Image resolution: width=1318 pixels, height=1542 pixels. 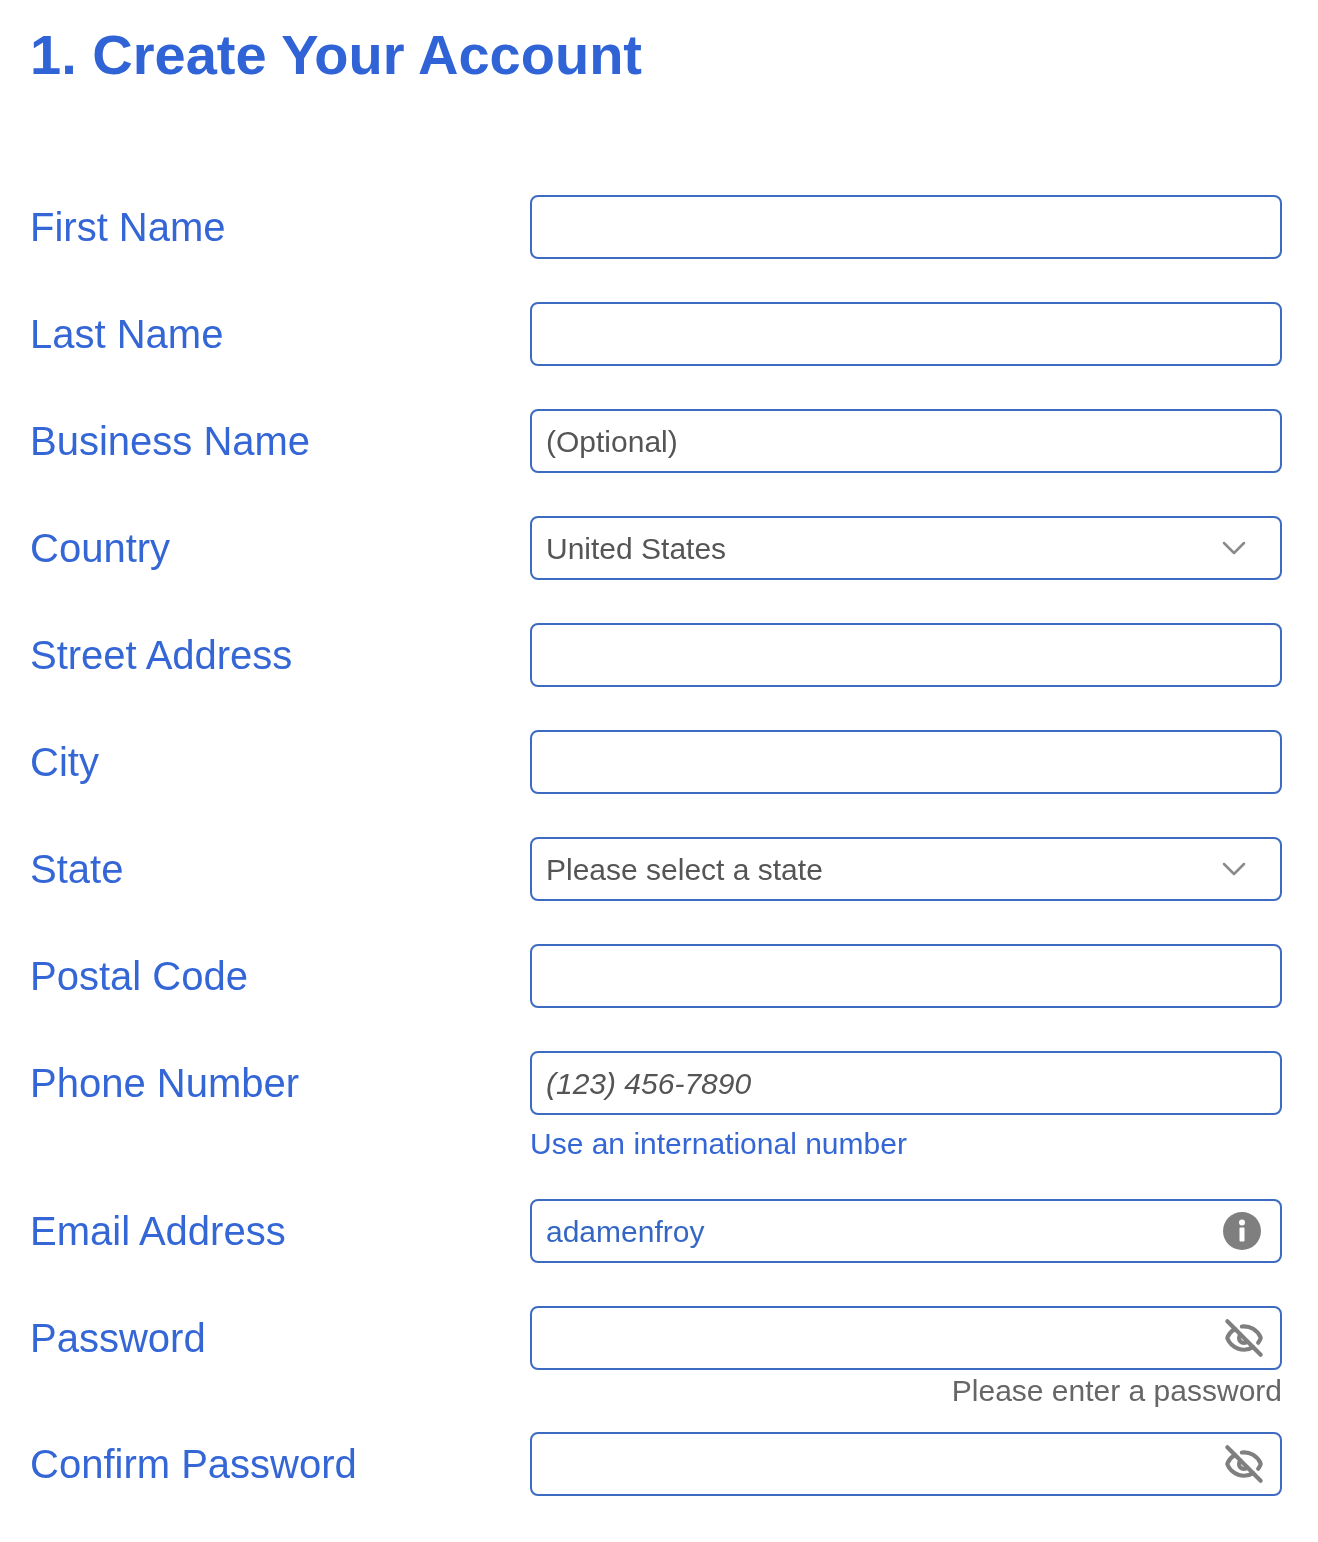 I want to click on field-label: Country, so click(x=100, y=548).